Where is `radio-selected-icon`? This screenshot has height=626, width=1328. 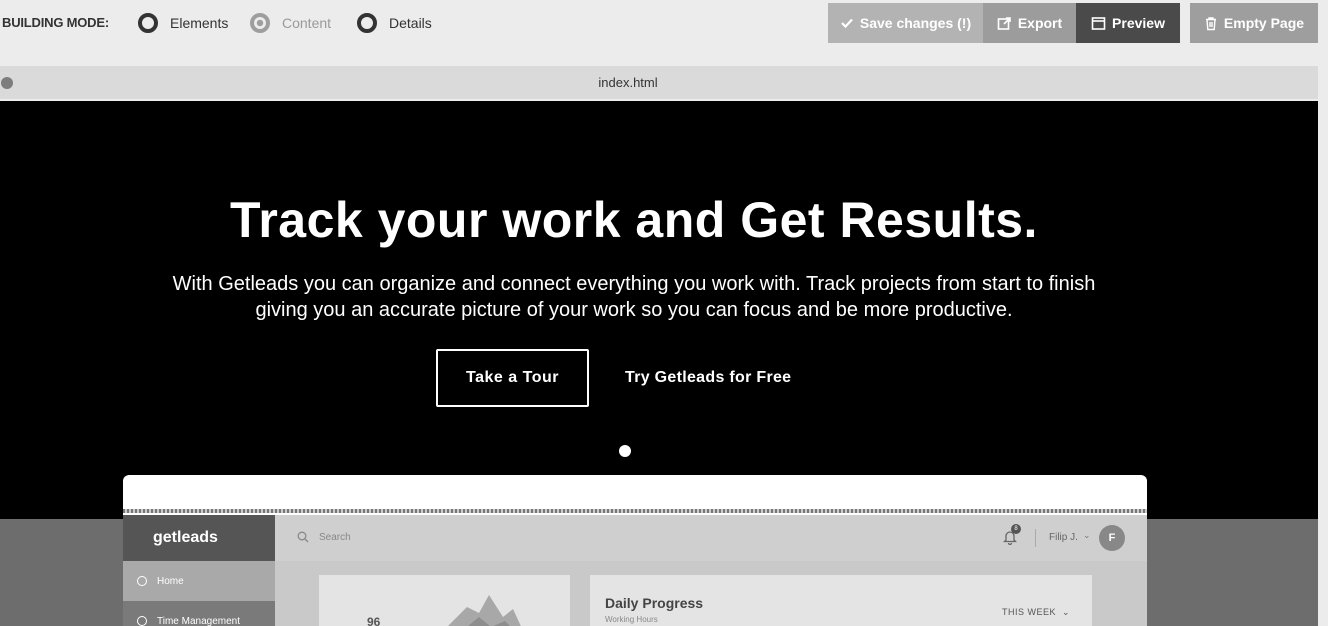
radio-selected-icon is located at coordinates (260, 23).